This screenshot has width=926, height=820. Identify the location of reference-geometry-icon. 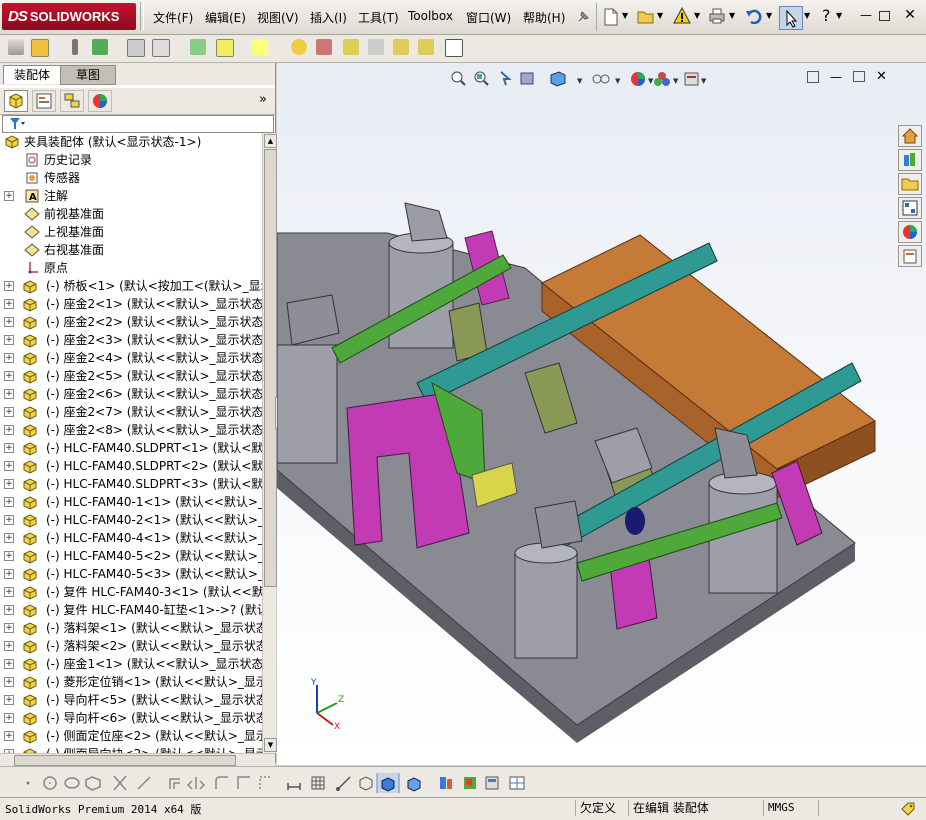
(260, 47).